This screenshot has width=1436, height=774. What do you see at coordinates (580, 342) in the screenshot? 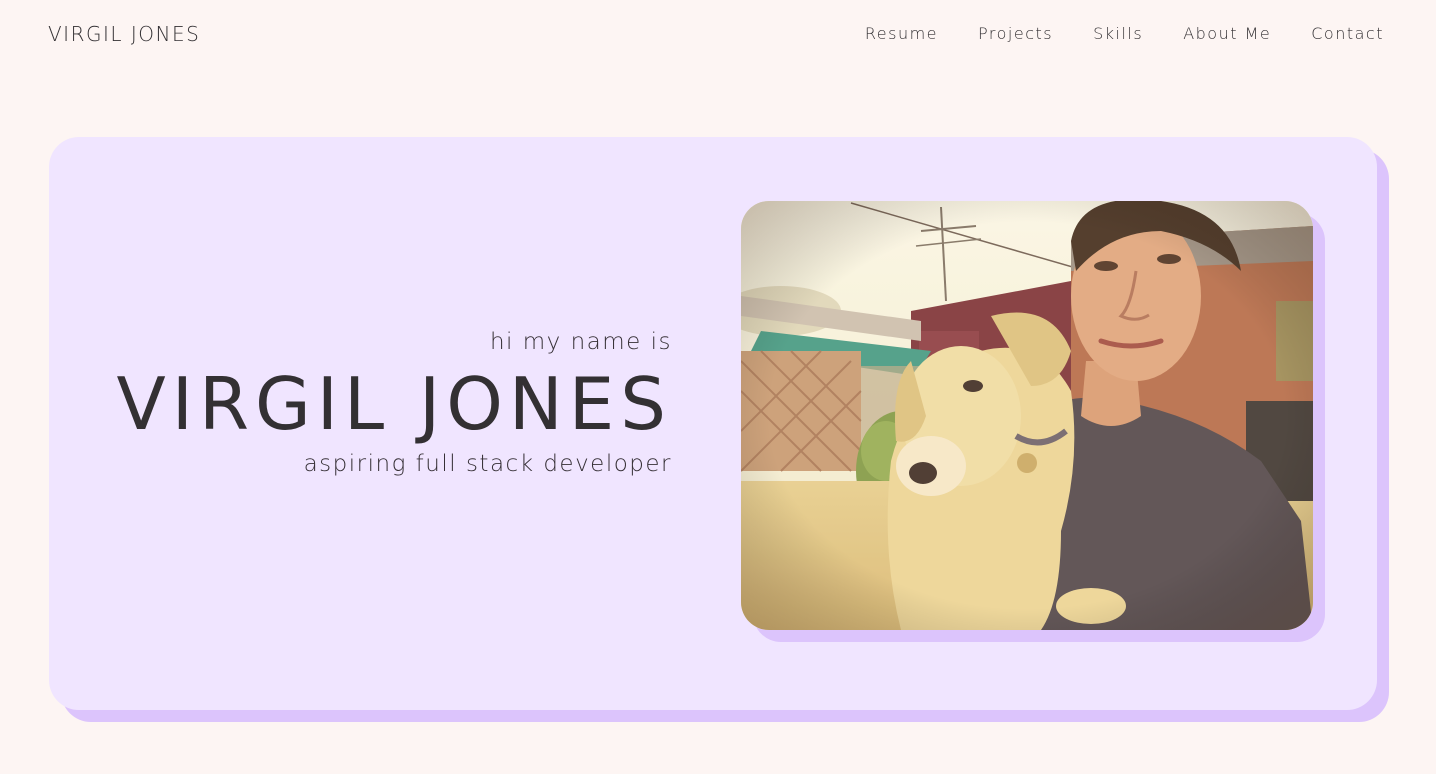
I see `hero-greeting: hi my name is` at bounding box center [580, 342].